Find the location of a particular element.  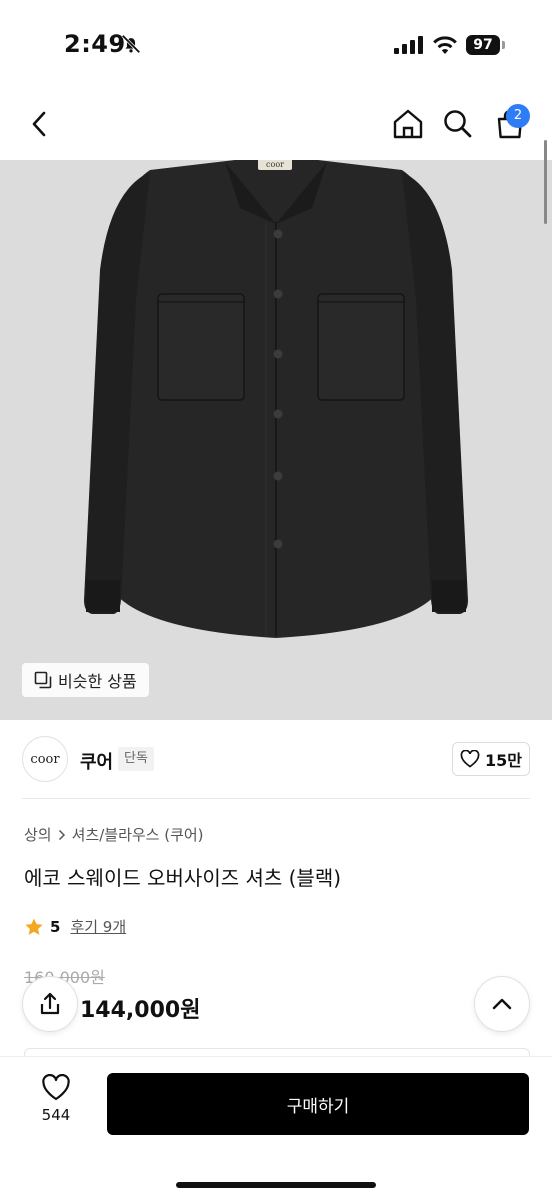

breadcrumb-item-category: 상의 is located at coordinates (38, 834).